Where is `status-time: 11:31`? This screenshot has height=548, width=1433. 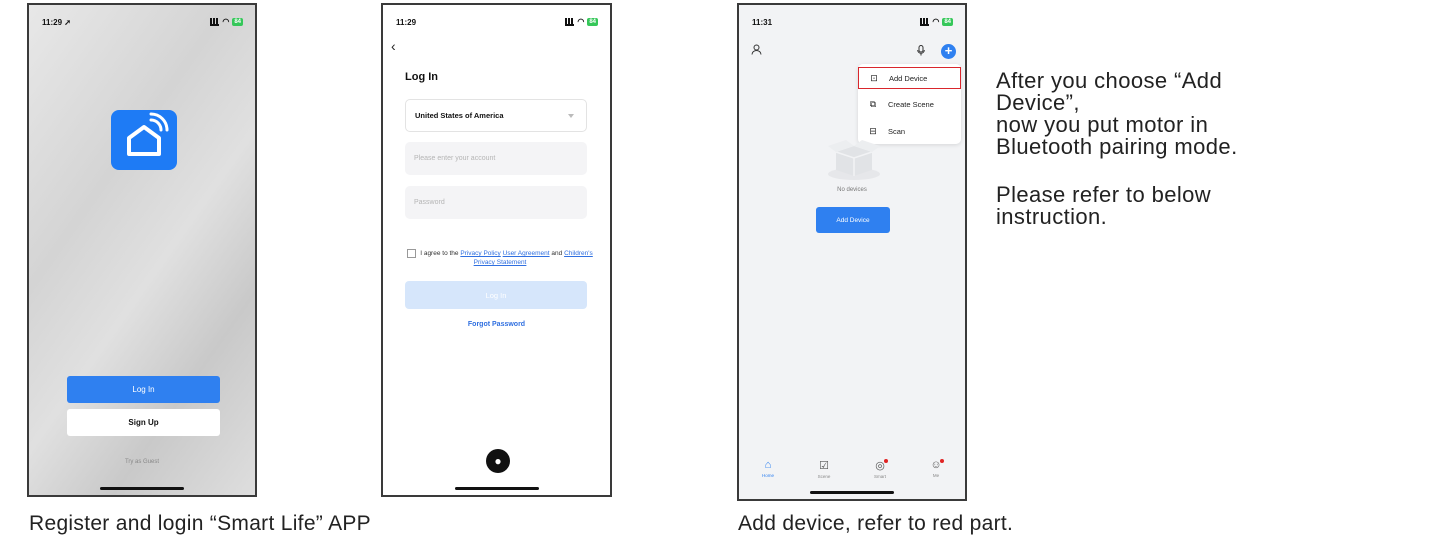
status-time: 11:31 is located at coordinates (762, 22).